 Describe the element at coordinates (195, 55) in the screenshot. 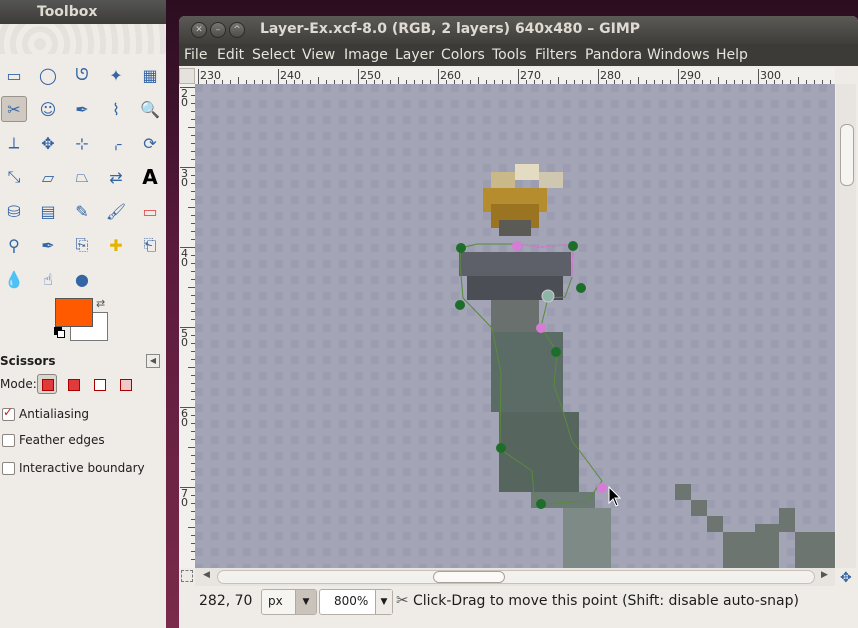

I see `menu-file: File` at that location.